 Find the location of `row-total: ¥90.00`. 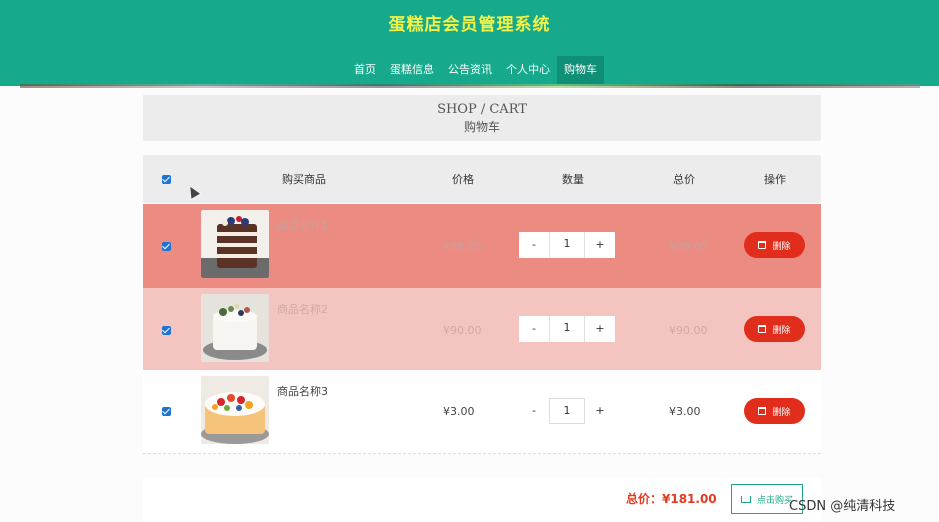

row-total: ¥90.00 is located at coordinates (688, 330).